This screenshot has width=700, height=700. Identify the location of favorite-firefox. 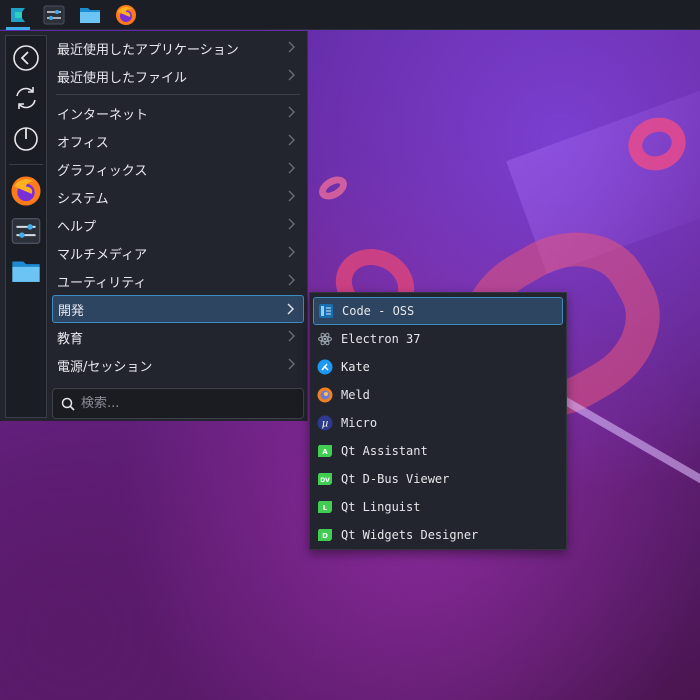
(26, 191).